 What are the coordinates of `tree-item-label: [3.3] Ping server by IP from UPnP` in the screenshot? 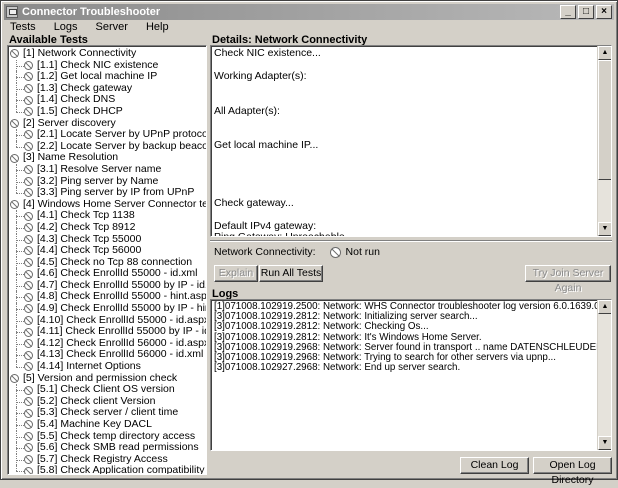 It's located at (116, 192).